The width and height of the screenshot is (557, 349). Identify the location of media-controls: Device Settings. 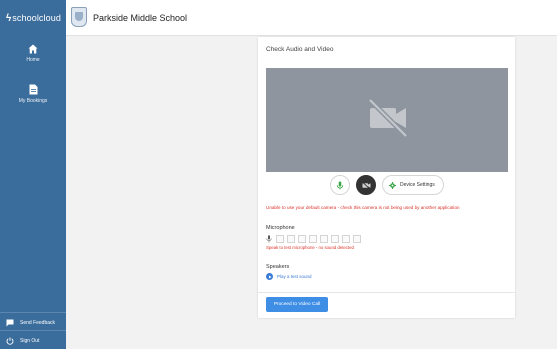
(390, 185).